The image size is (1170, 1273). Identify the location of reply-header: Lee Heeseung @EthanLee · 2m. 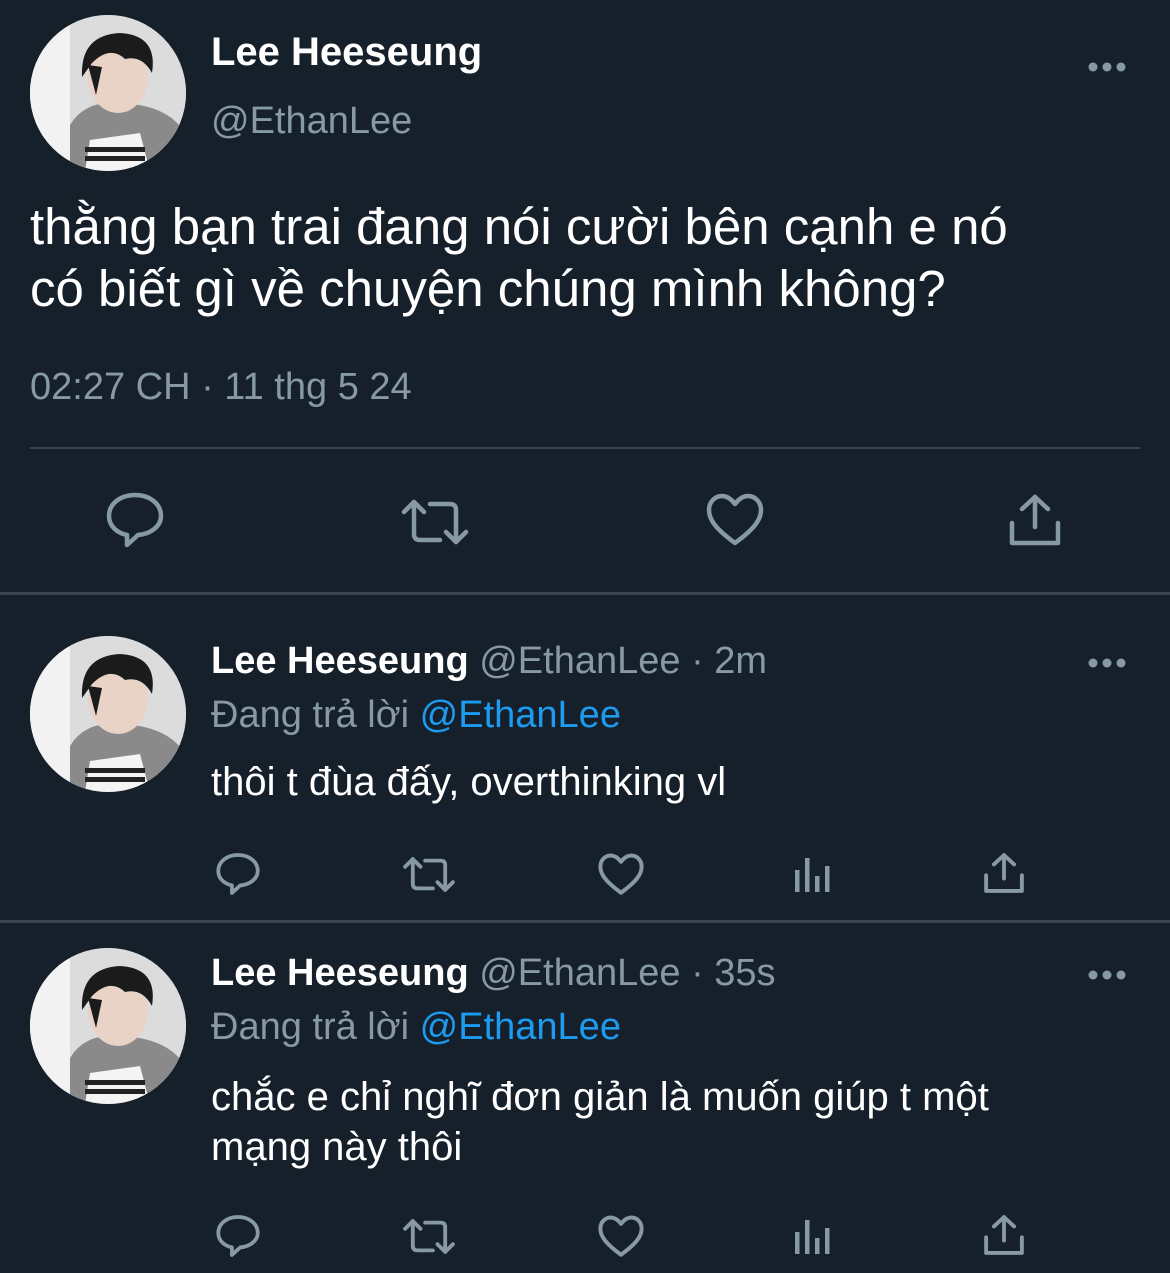
(489, 661).